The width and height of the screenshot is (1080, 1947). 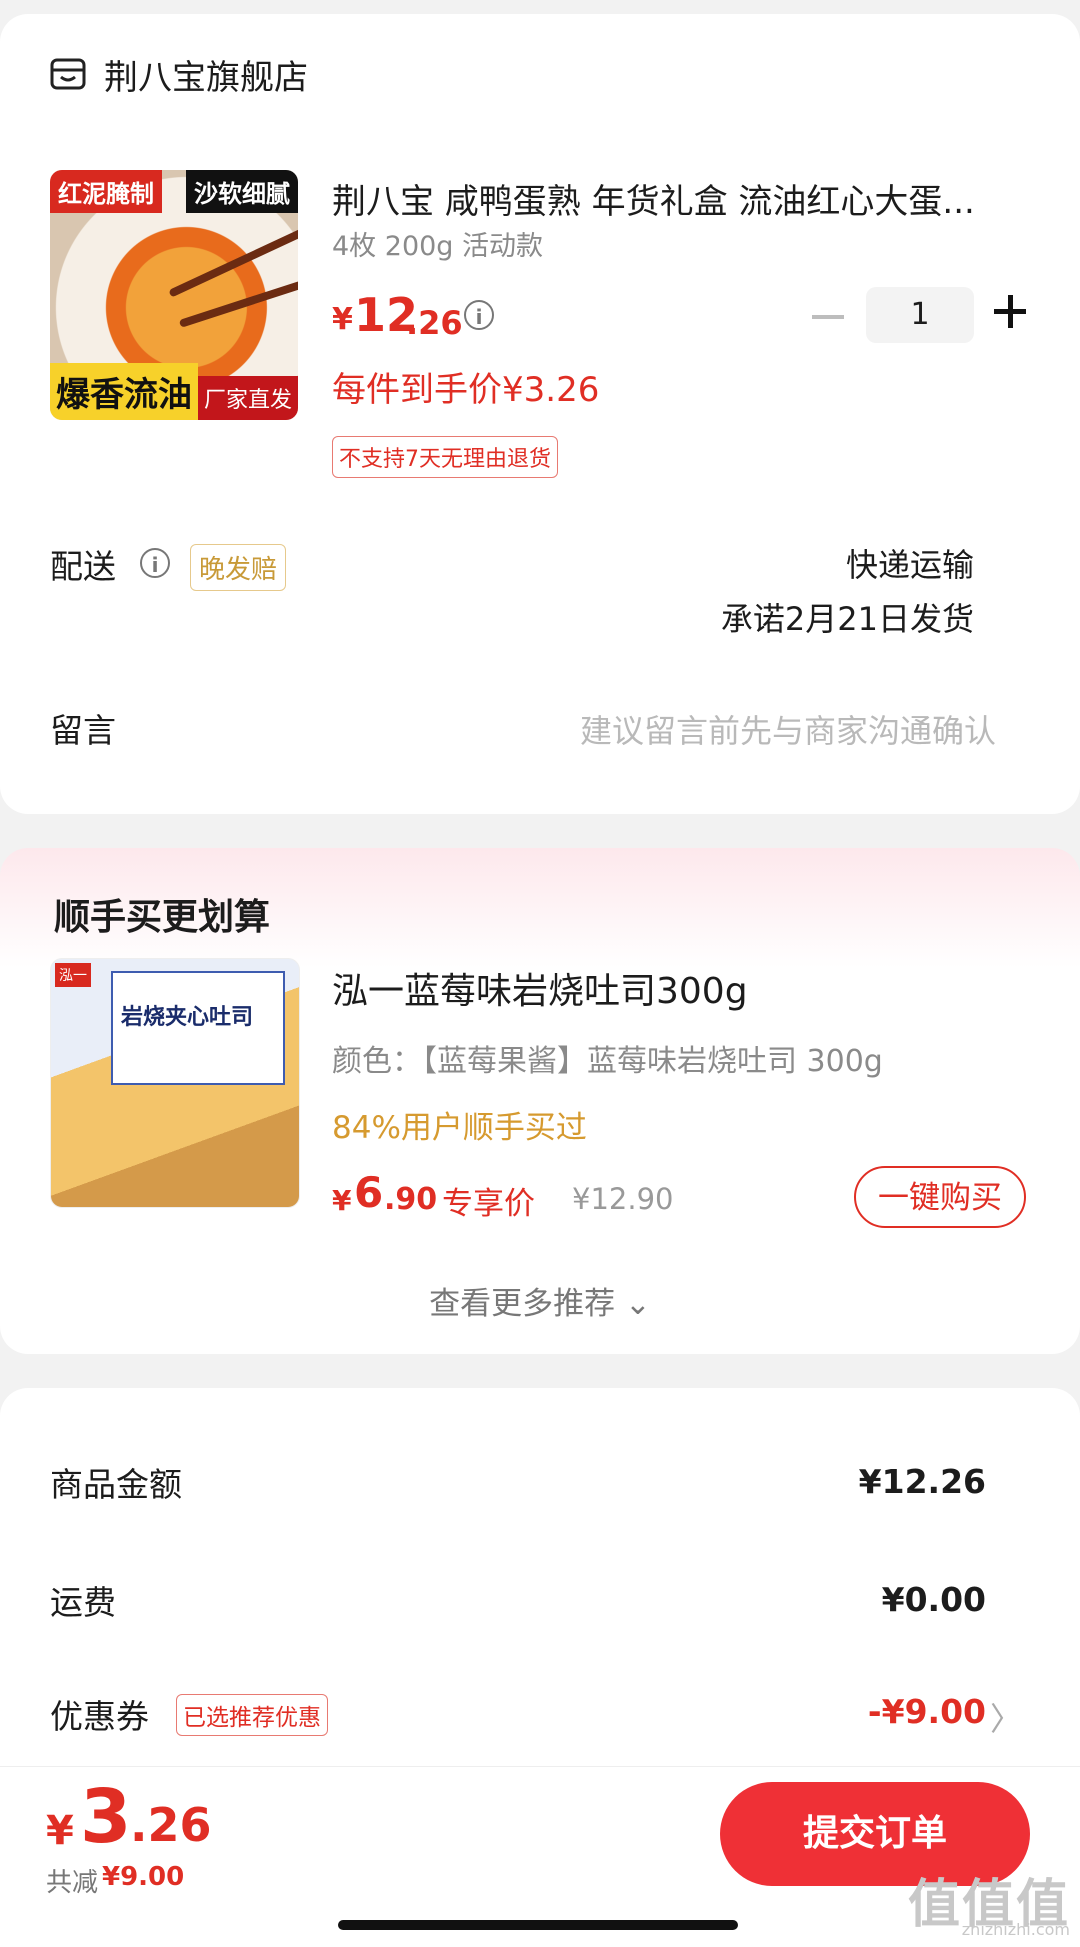 What do you see at coordinates (247, 398) in the screenshot?
I see `image-tag: 厂家直发` at bounding box center [247, 398].